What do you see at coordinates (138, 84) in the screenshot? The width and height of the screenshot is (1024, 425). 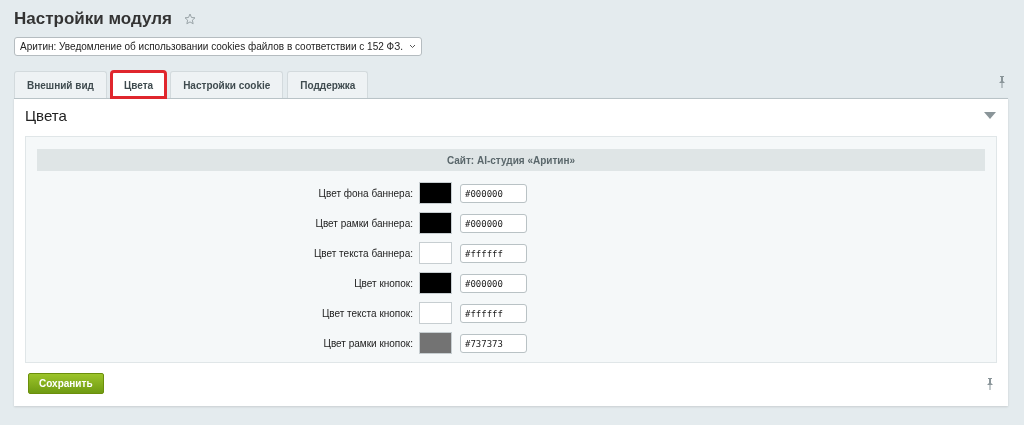 I see `tab: Цвета` at bounding box center [138, 84].